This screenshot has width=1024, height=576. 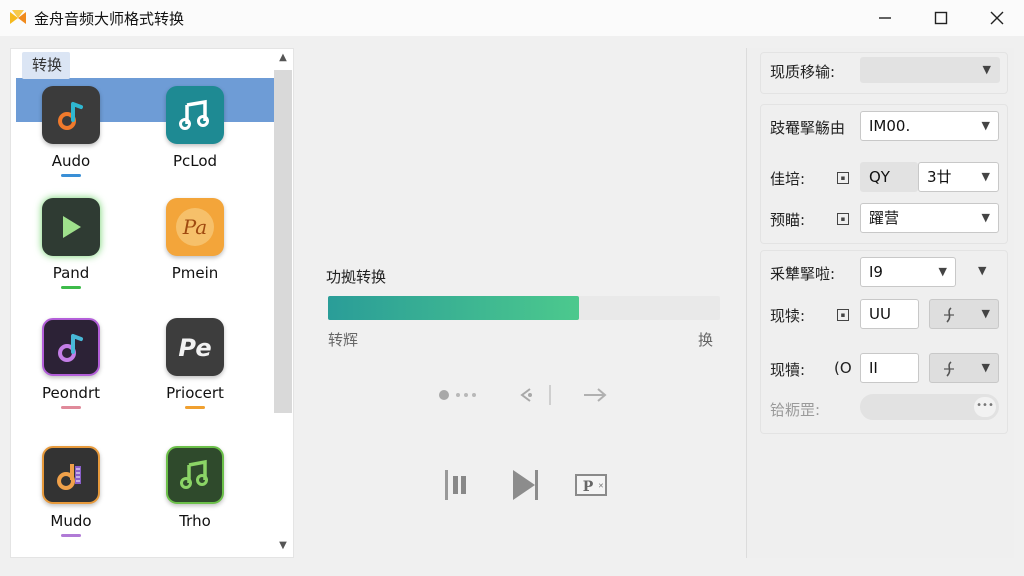 I want to click on input-row6: UU, so click(x=889, y=314).